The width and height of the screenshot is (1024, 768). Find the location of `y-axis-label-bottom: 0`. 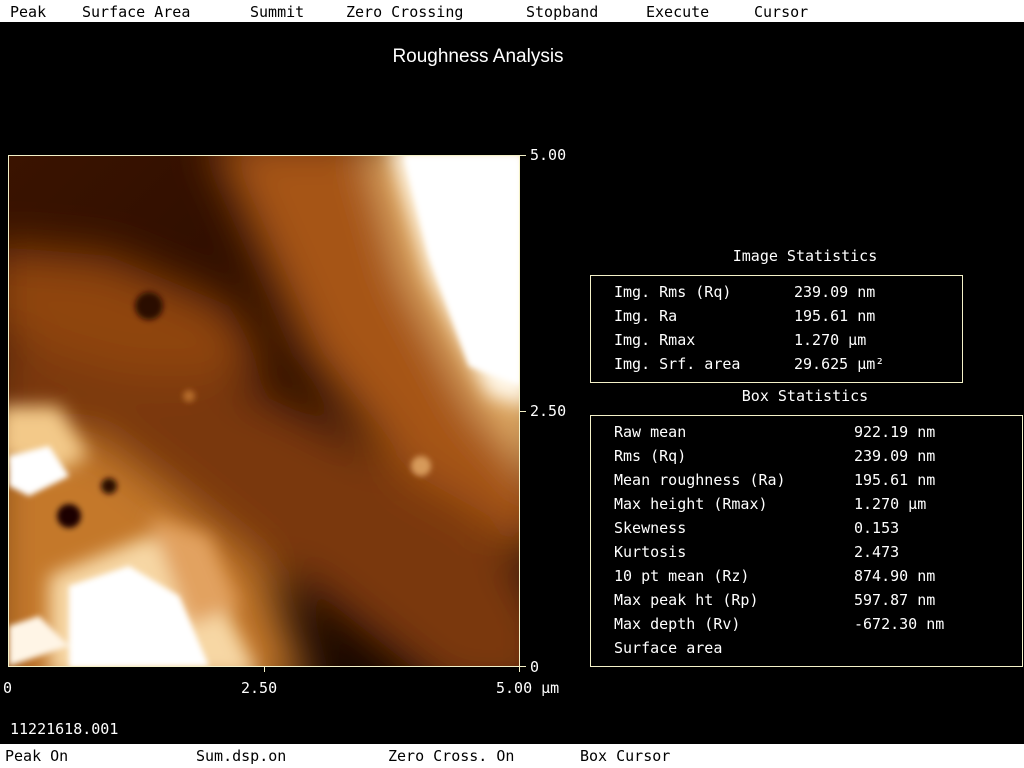

y-axis-label-bottom: 0 is located at coordinates (535, 667).